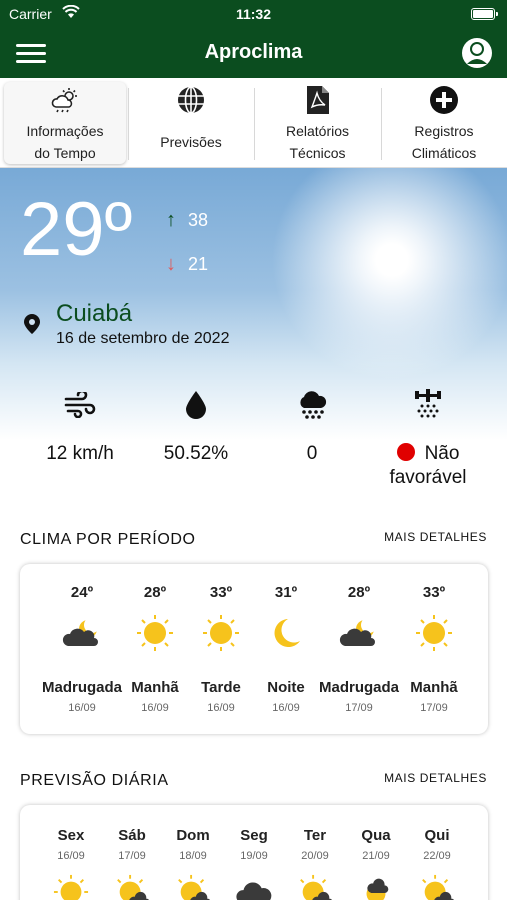 This screenshot has height=900, width=507. Describe the element at coordinates (65, 142) in the screenshot. I see `tab-label: Informações do Tempo` at that location.